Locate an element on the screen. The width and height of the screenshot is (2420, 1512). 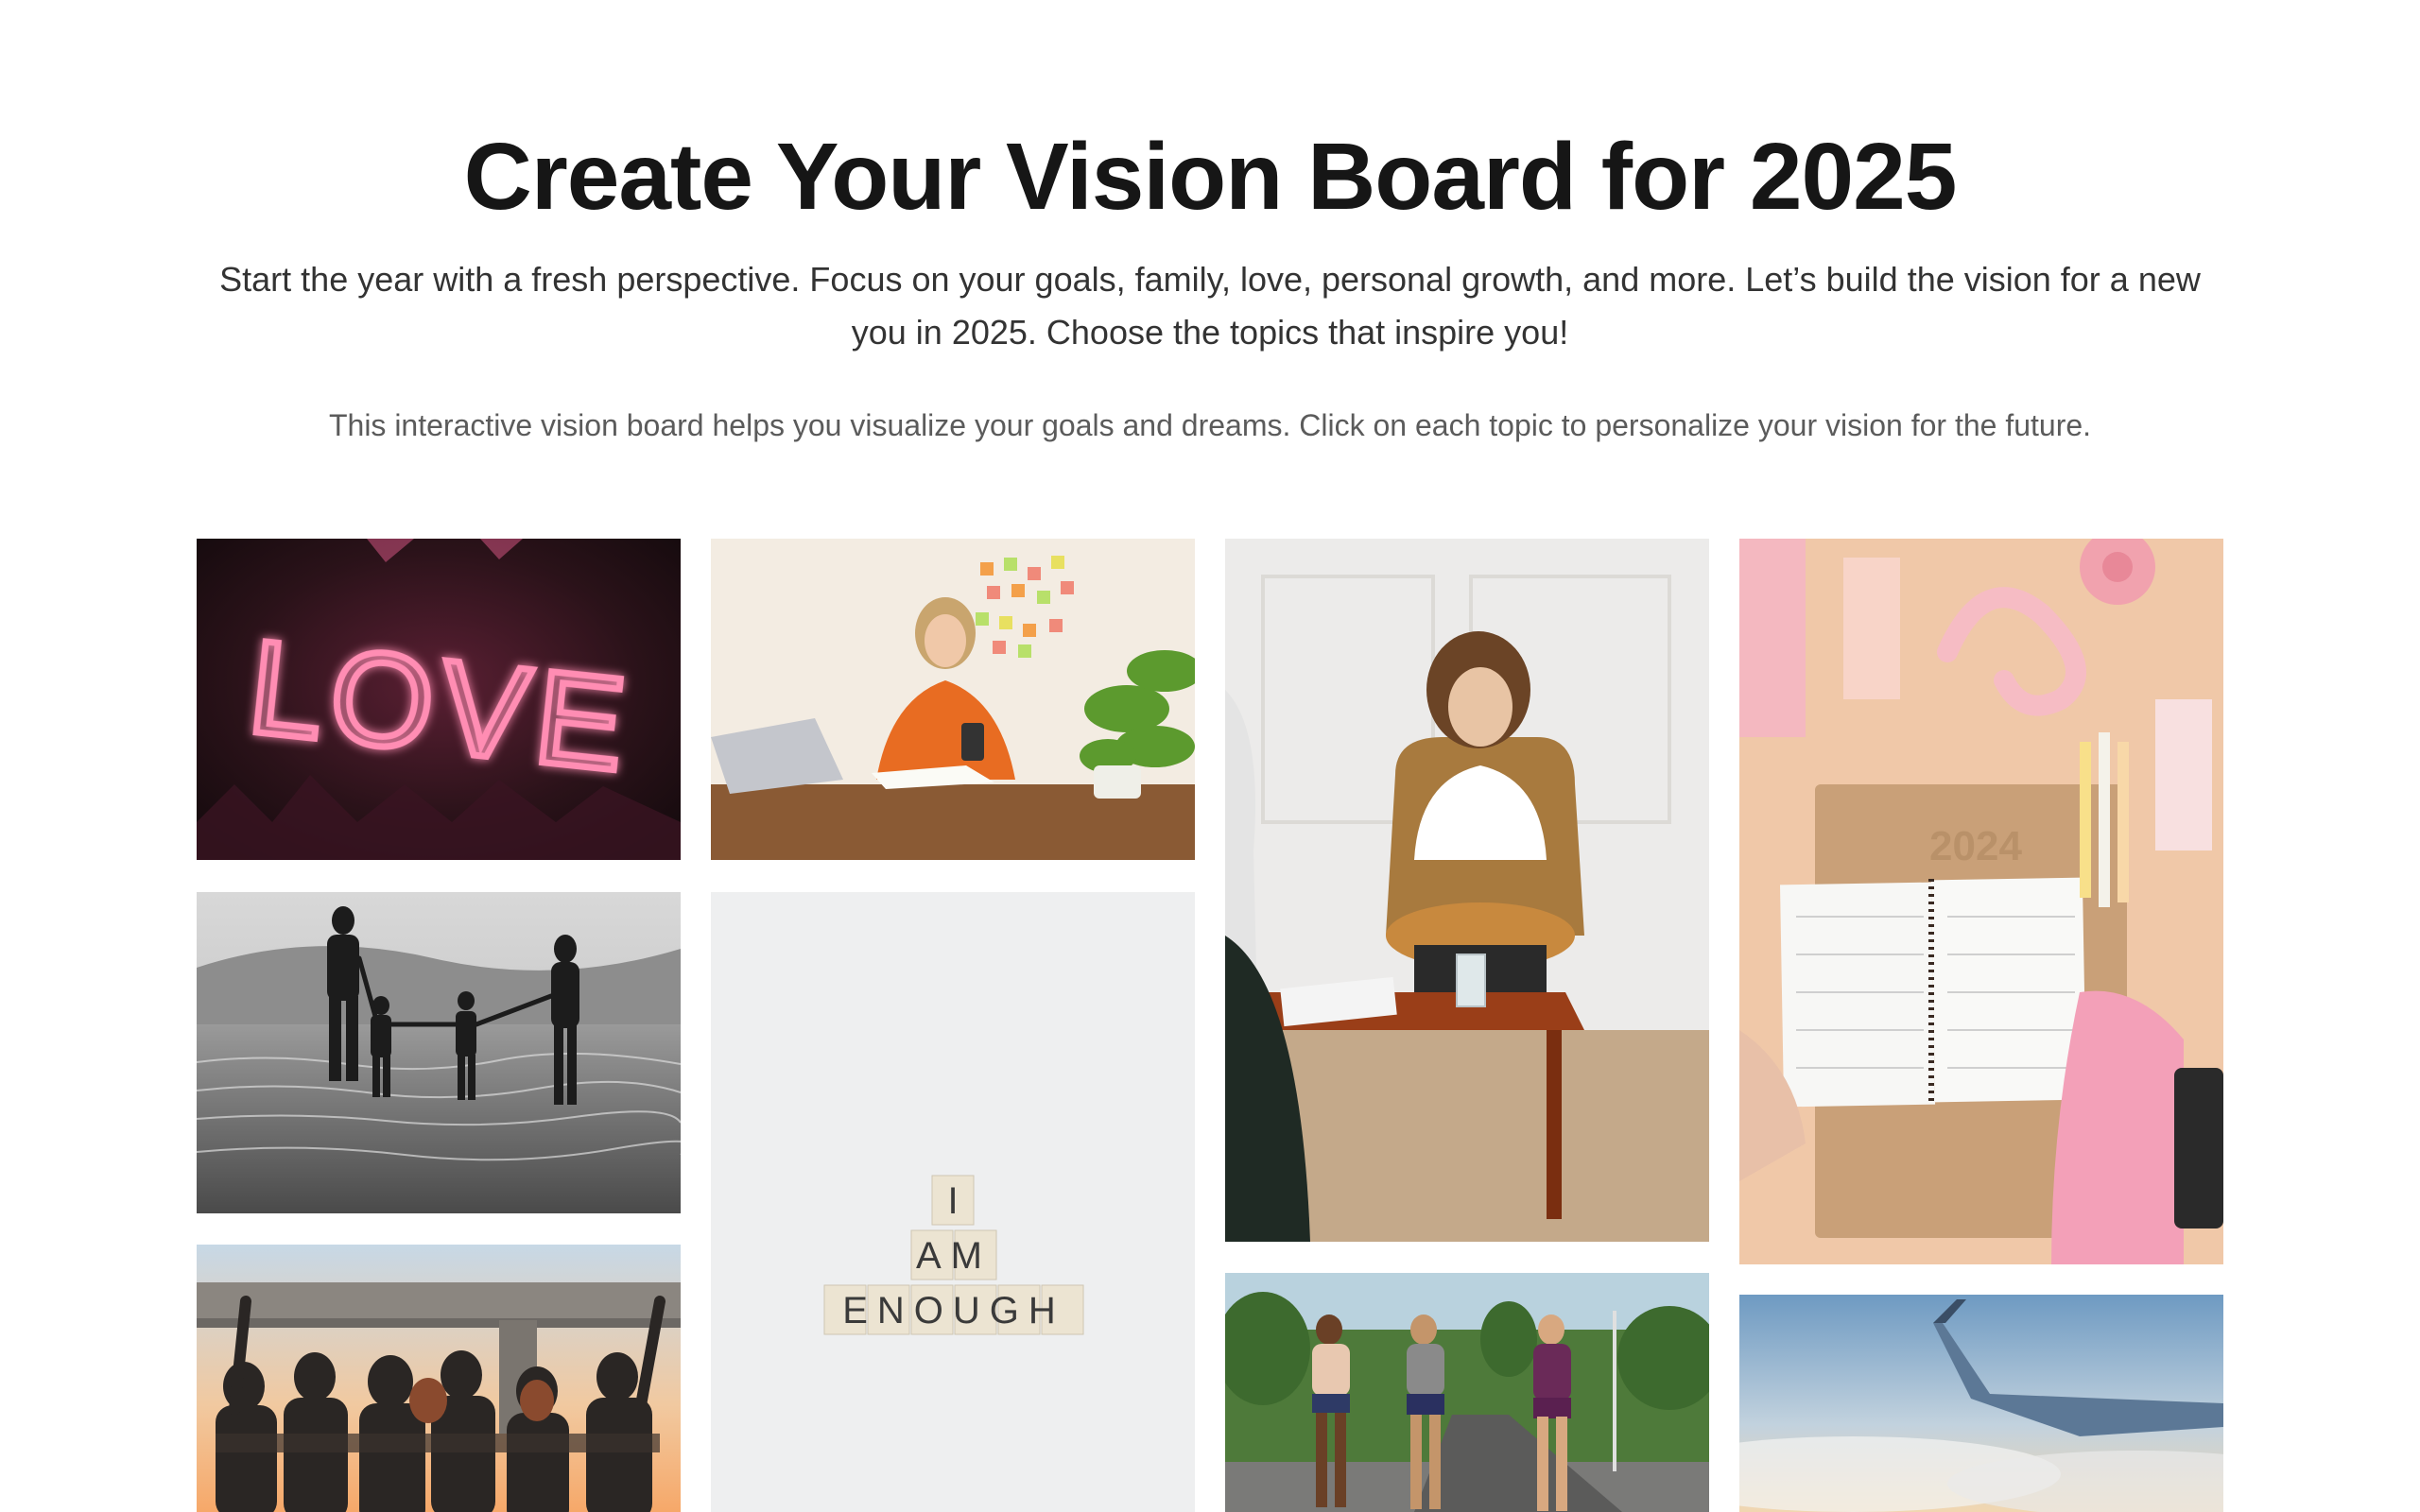
family-beach-image is located at coordinates (439, 1052).